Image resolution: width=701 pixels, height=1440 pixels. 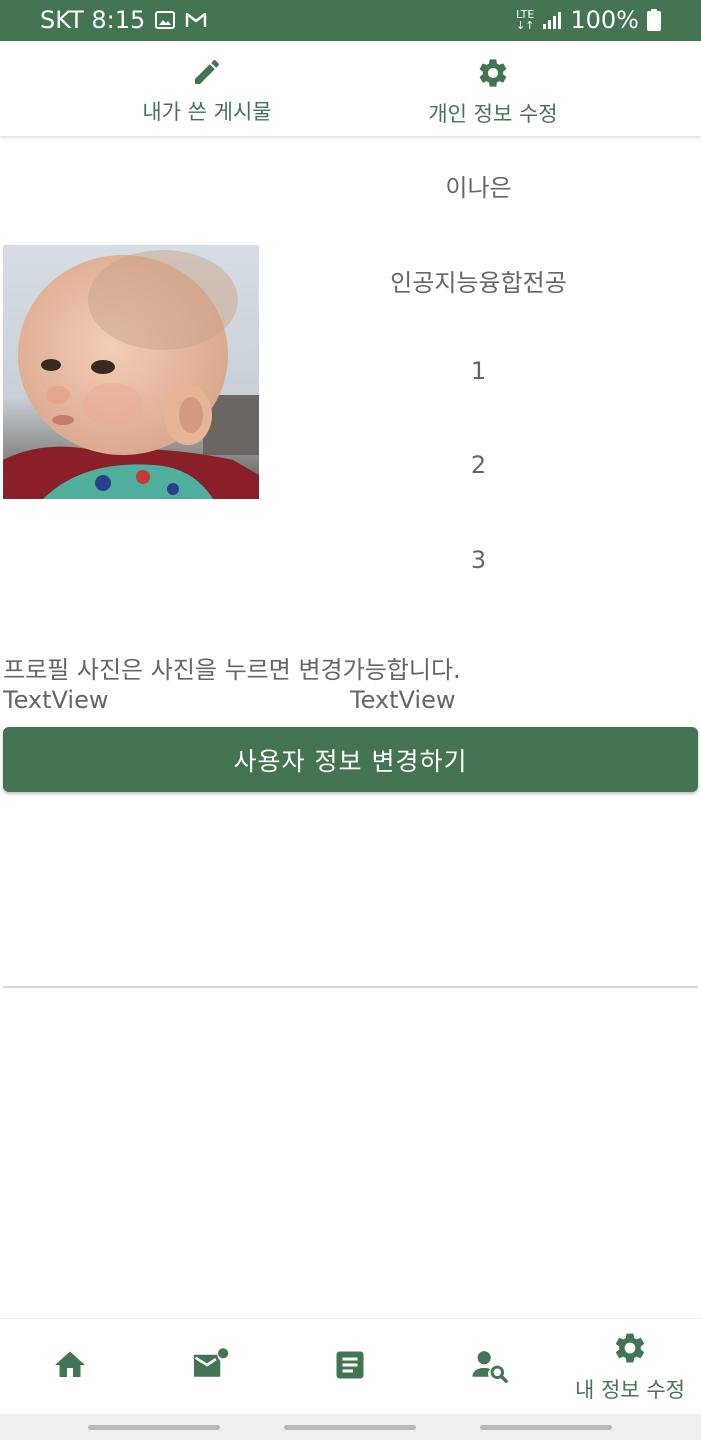 I want to click on change-user-info-button: 사용자 정보 변경하기, so click(x=350, y=759).